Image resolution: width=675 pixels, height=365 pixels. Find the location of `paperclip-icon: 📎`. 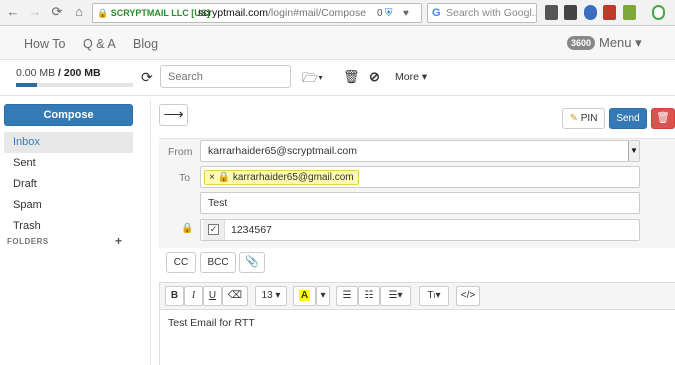

paperclip-icon: 📎 is located at coordinates (252, 262).